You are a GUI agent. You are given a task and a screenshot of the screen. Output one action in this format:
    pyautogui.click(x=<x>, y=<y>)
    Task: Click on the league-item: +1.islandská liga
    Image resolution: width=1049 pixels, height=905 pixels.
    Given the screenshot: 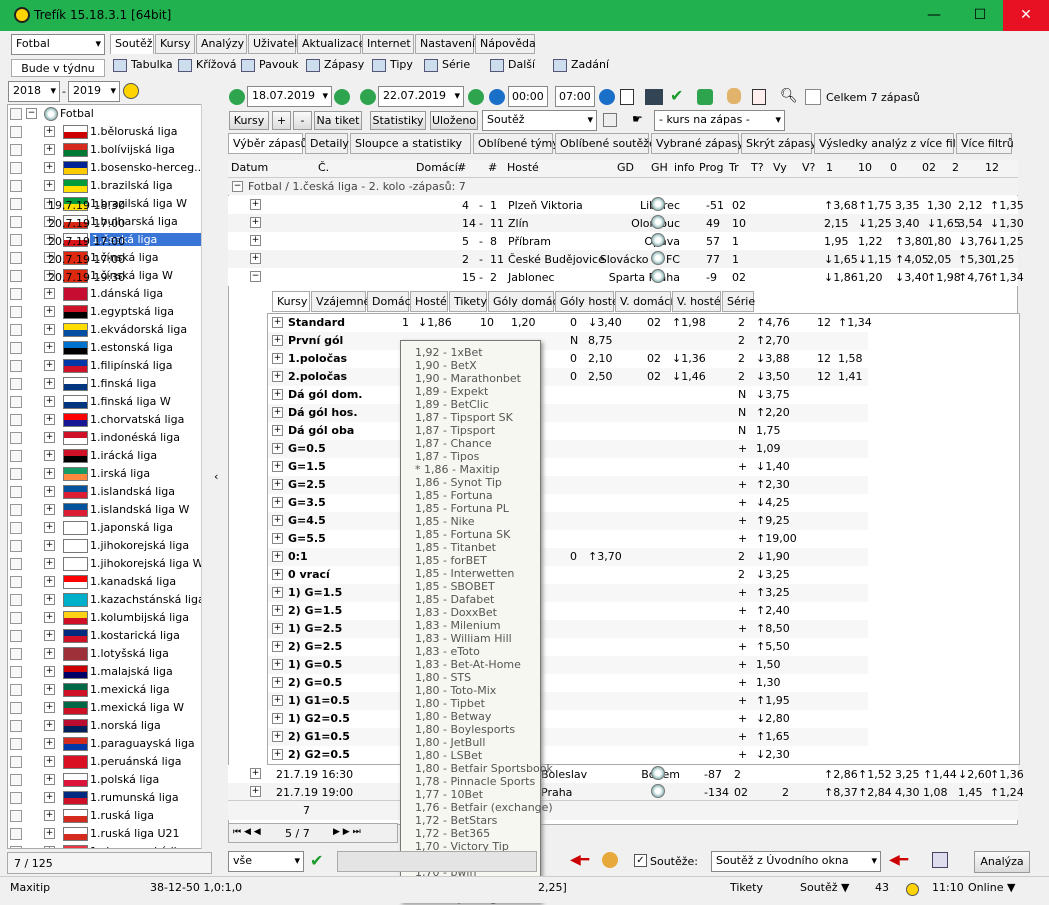 What is the action you would take?
    pyautogui.click(x=109, y=492)
    